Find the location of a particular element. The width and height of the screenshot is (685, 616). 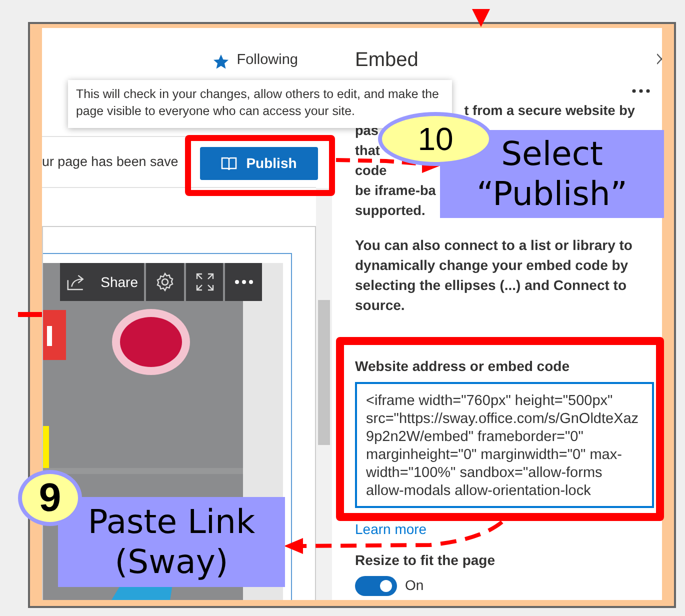

share-button: Share is located at coordinates (102, 282).